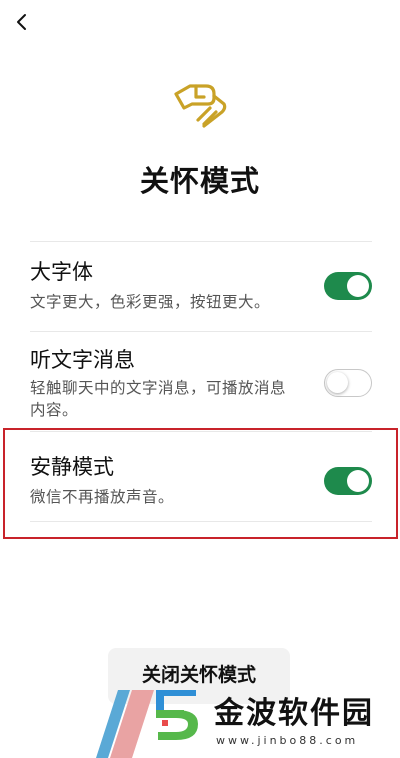  I want to click on setting-listen-text-messages: 听文字消息 轻触聊天中的文字消息，可播放消息内容。, so click(201, 384).